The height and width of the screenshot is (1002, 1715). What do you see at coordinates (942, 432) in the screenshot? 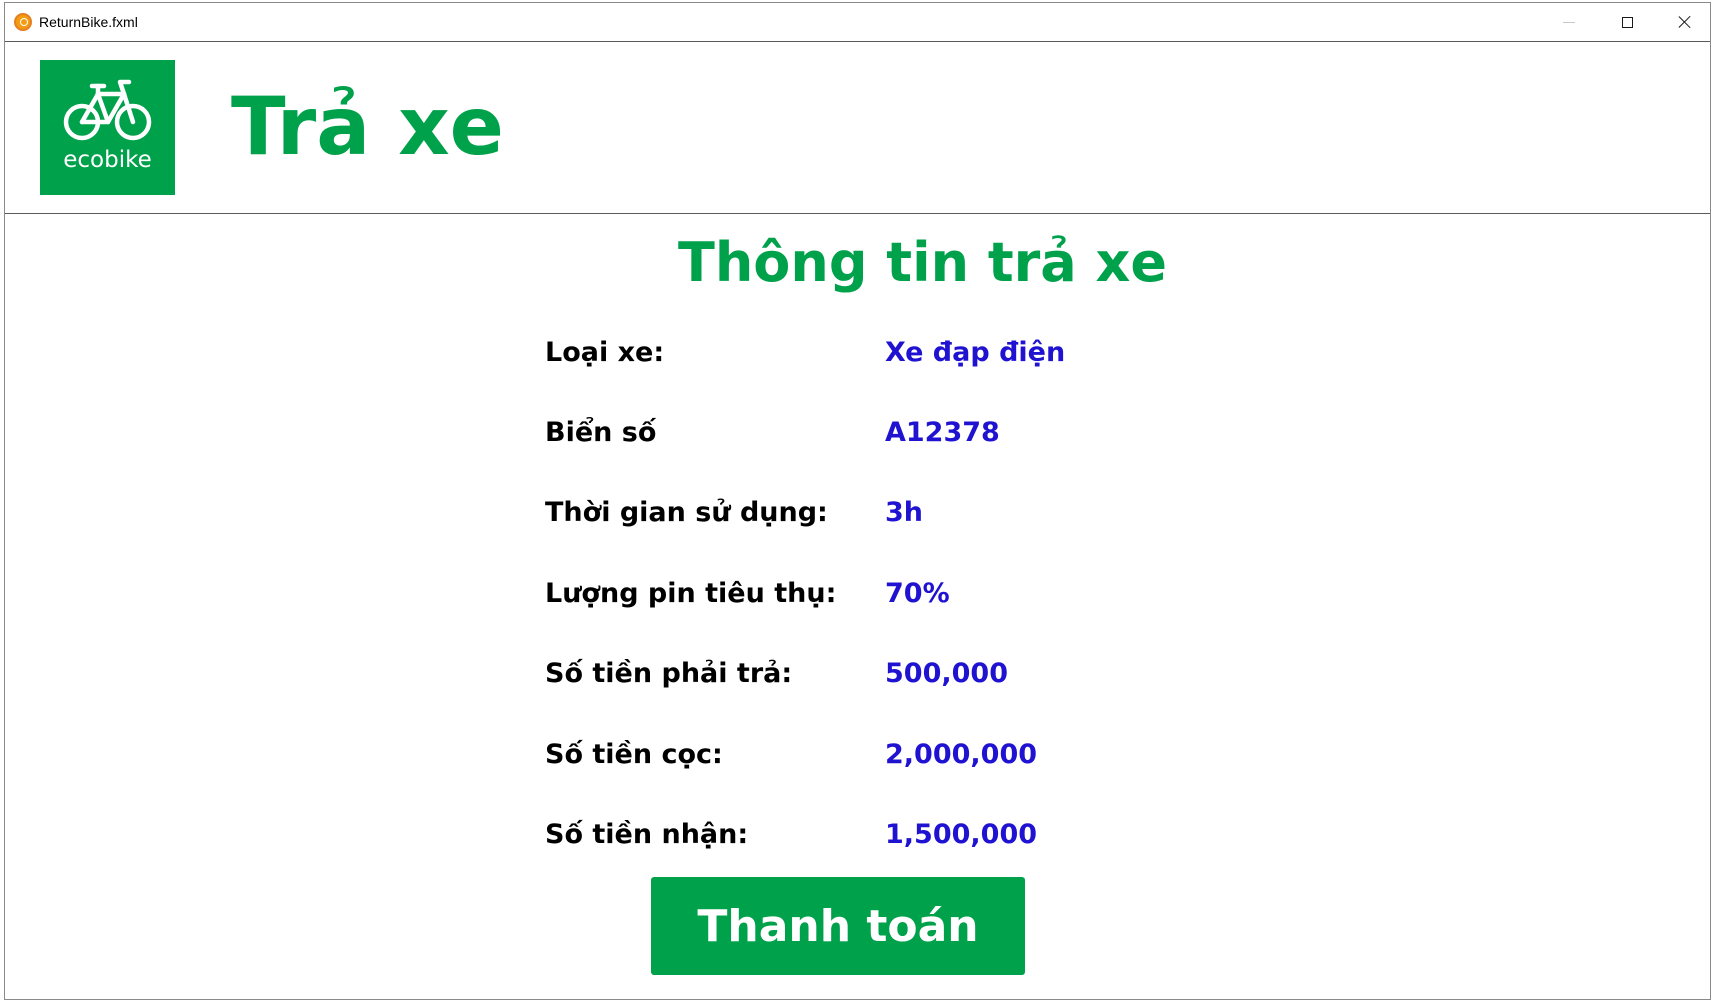
I see `plate-value: A12378` at bounding box center [942, 432].